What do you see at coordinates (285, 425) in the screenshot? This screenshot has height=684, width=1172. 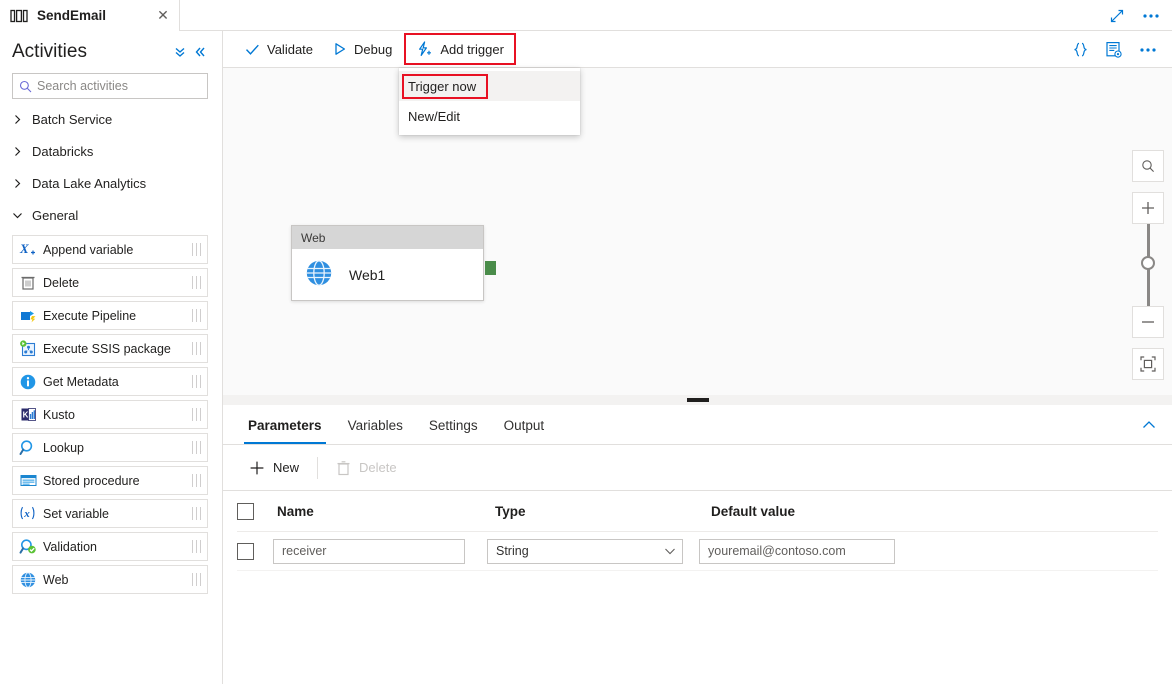 I see `tab-parameters: Parameters` at bounding box center [285, 425].